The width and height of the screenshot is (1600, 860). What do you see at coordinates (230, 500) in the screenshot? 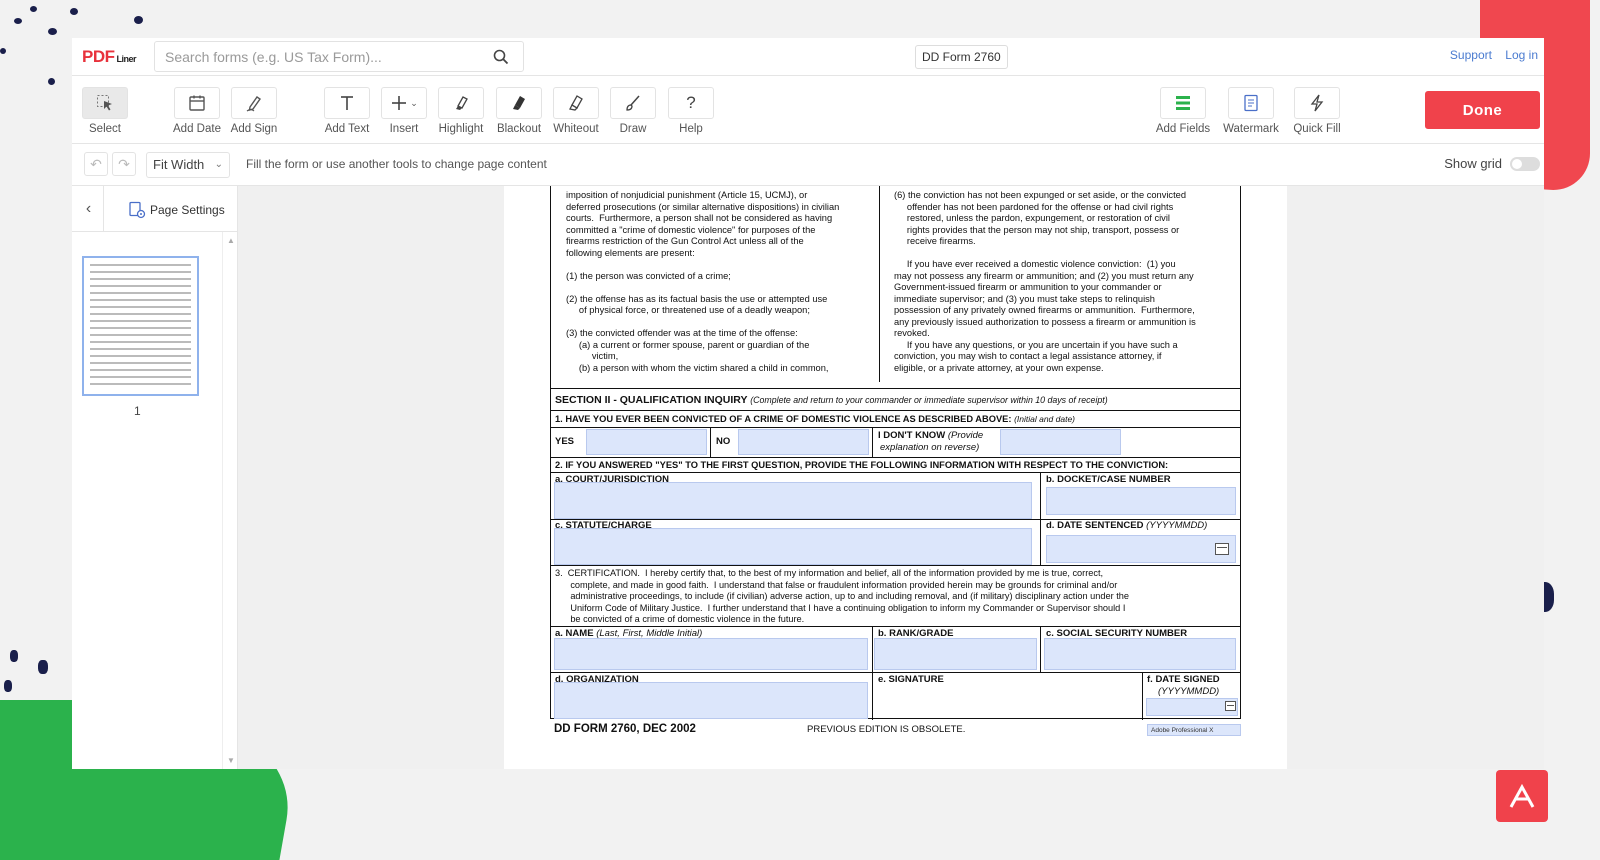
I see `sidebar-scrollbar: ▲ ▼` at bounding box center [230, 500].